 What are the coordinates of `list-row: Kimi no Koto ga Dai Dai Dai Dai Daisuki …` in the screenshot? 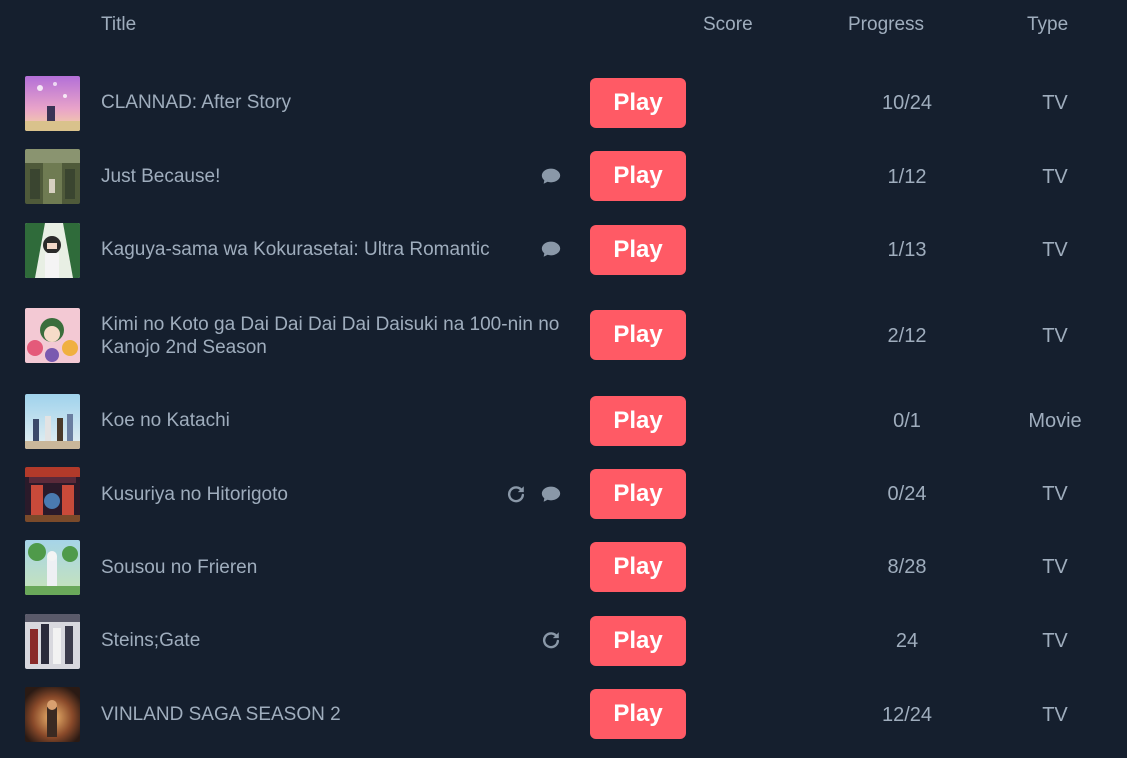 It's located at (563, 335).